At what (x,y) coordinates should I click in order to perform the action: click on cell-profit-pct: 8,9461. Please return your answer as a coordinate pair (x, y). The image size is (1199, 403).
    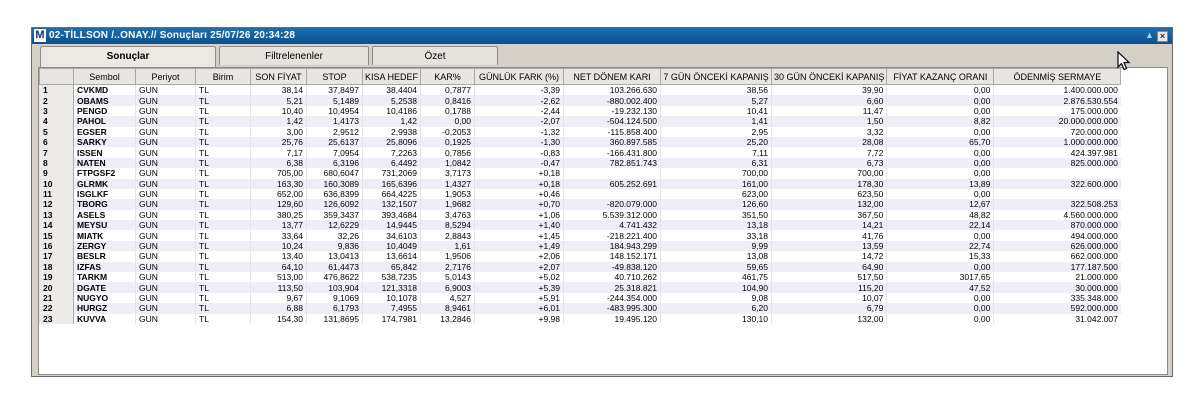
    Looking at the image, I should click on (447, 308).